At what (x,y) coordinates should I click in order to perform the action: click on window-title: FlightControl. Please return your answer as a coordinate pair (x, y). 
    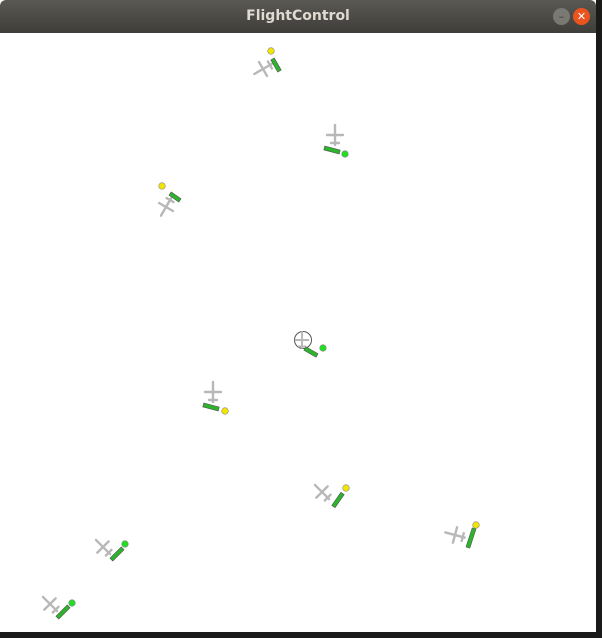
    Looking at the image, I should click on (298, 16).